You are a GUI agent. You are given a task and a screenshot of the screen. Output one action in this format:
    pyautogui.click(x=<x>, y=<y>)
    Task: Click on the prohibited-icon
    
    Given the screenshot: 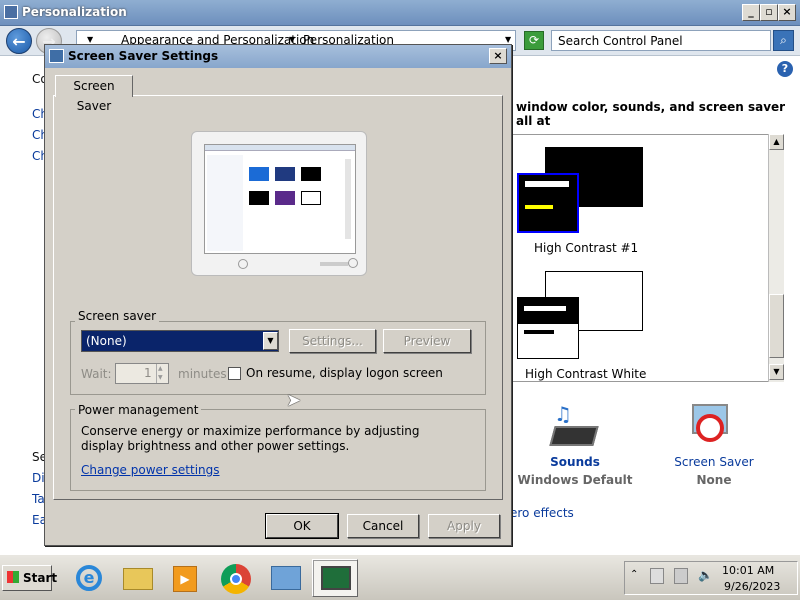 What is the action you would take?
    pyautogui.click(x=710, y=428)
    